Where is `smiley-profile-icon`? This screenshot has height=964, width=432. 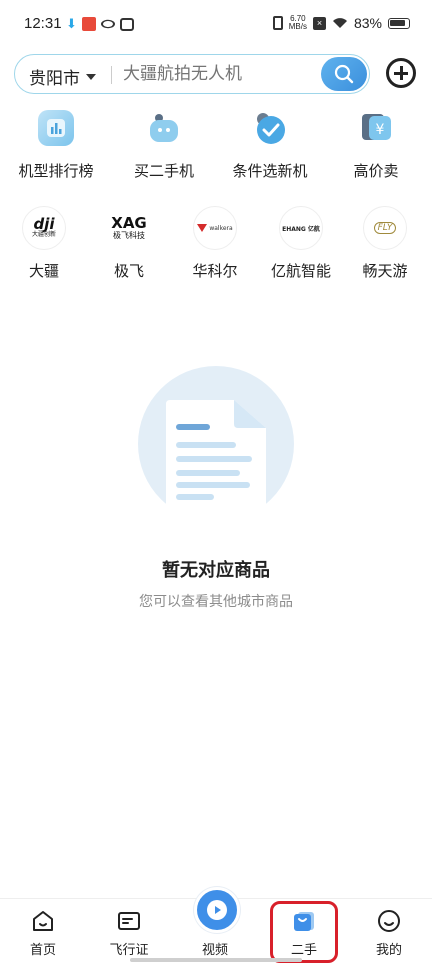 smiley-profile-icon is located at coordinates (389, 921).